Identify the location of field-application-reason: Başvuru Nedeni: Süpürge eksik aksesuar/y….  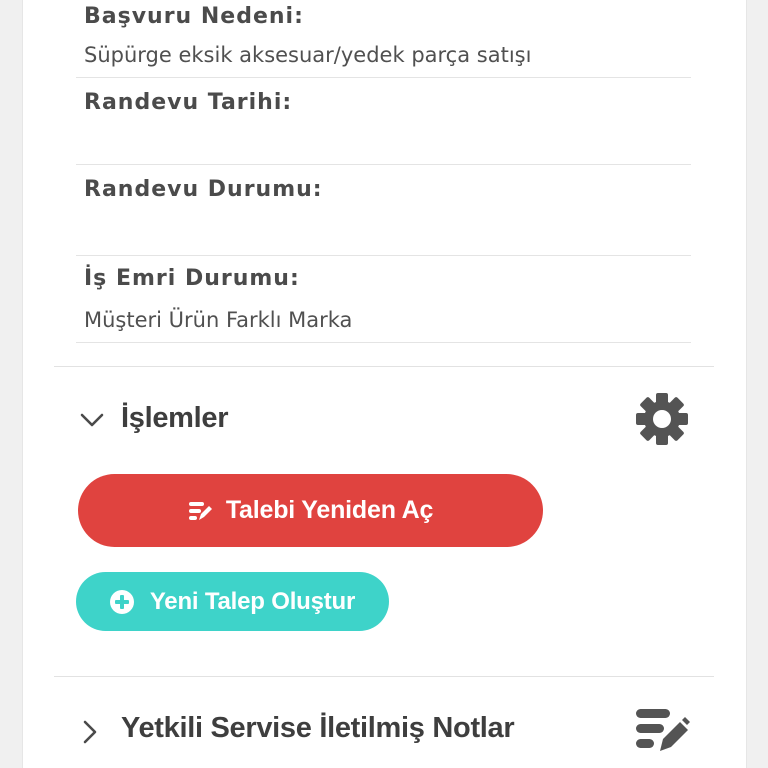
(383, 39).